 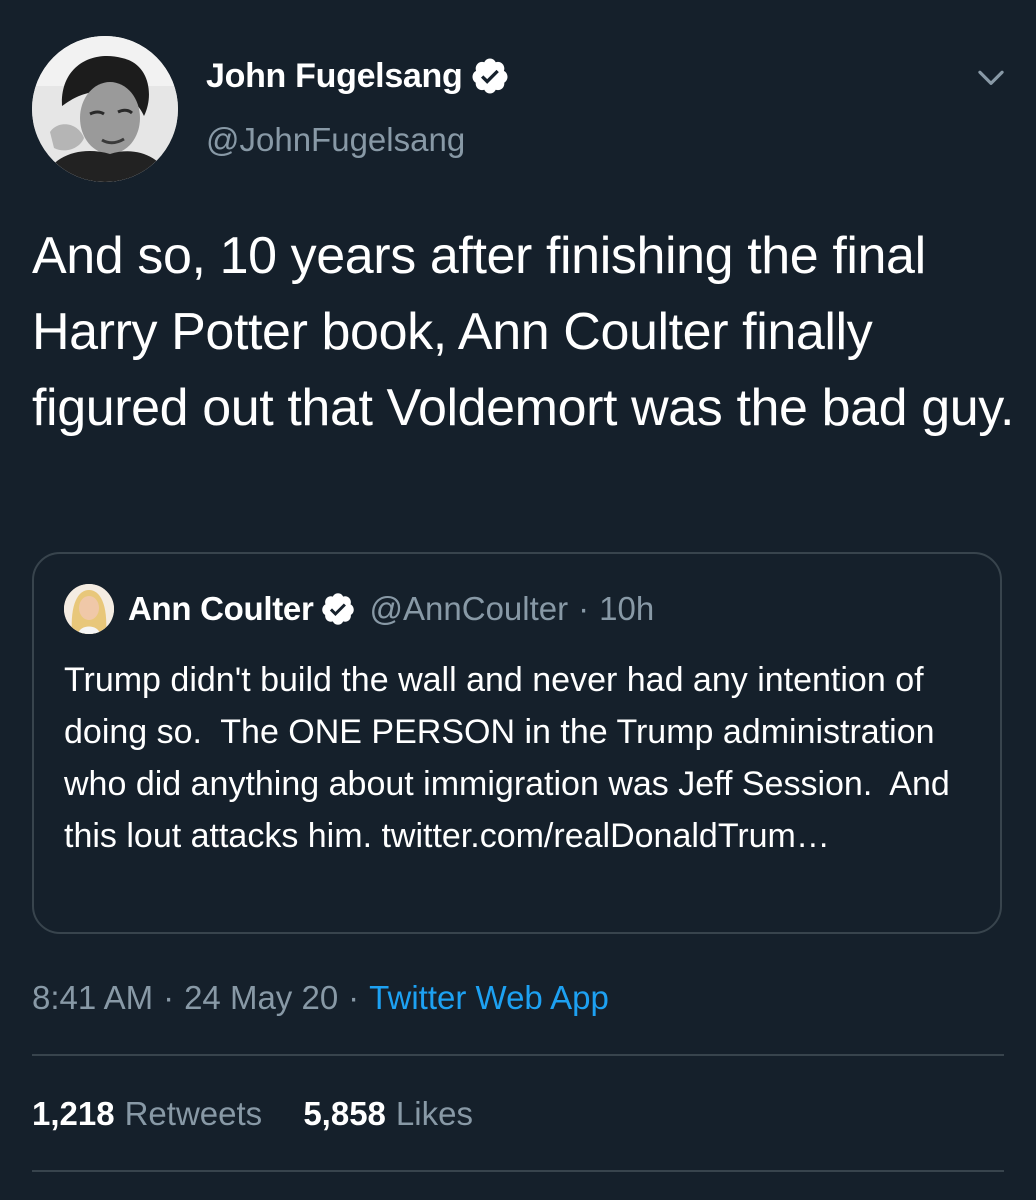 I want to click on author-name-row: John Fugelsang, so click(x=358, y=76).